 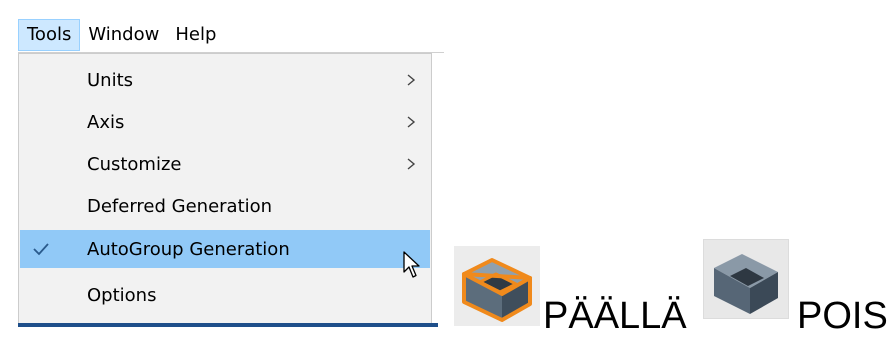 What do you see at coordinates (180, 206) in the screenshot?
I see `menu-item-label: Deferred Generation` at bounding box center [180, 206].